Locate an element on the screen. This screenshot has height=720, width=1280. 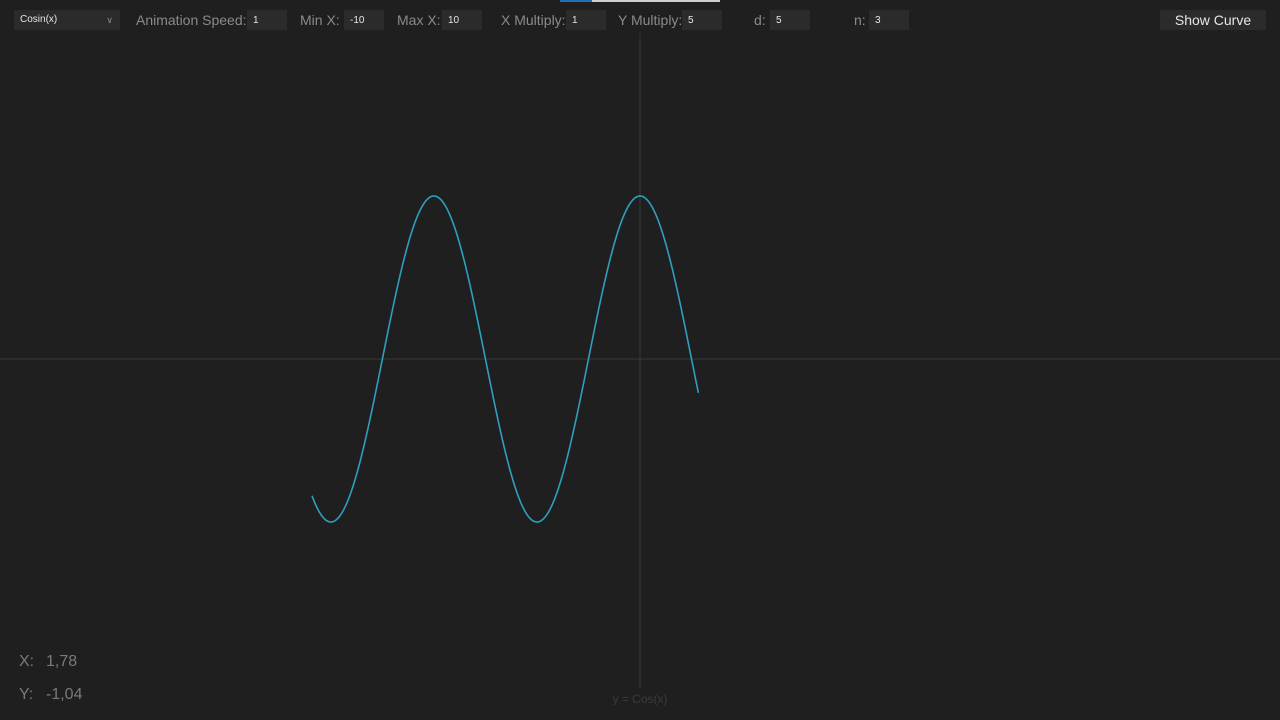
y-readout-value: -1,04 is located at coordinates (64, 694).